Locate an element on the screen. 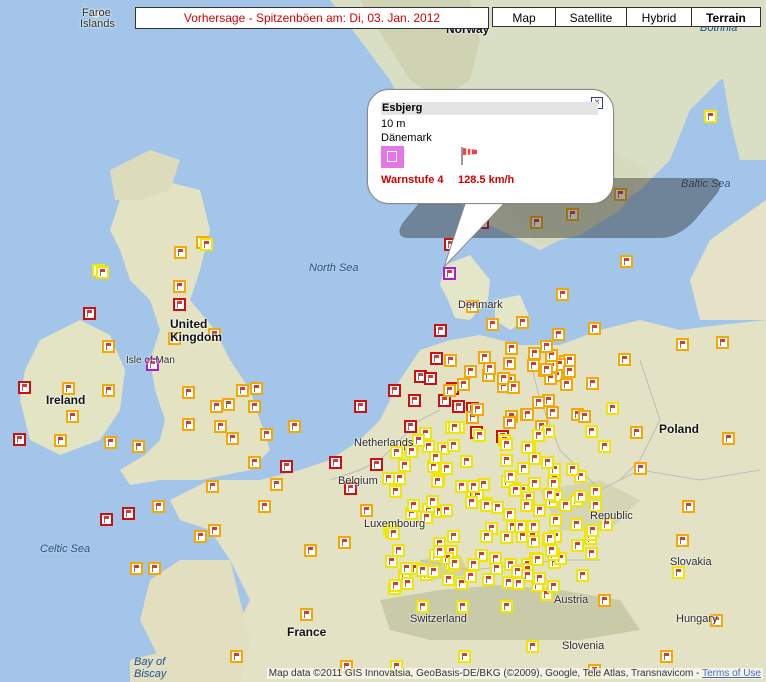  map-type-hybrid-button: Hybrid is located at coordinates (659, 17).